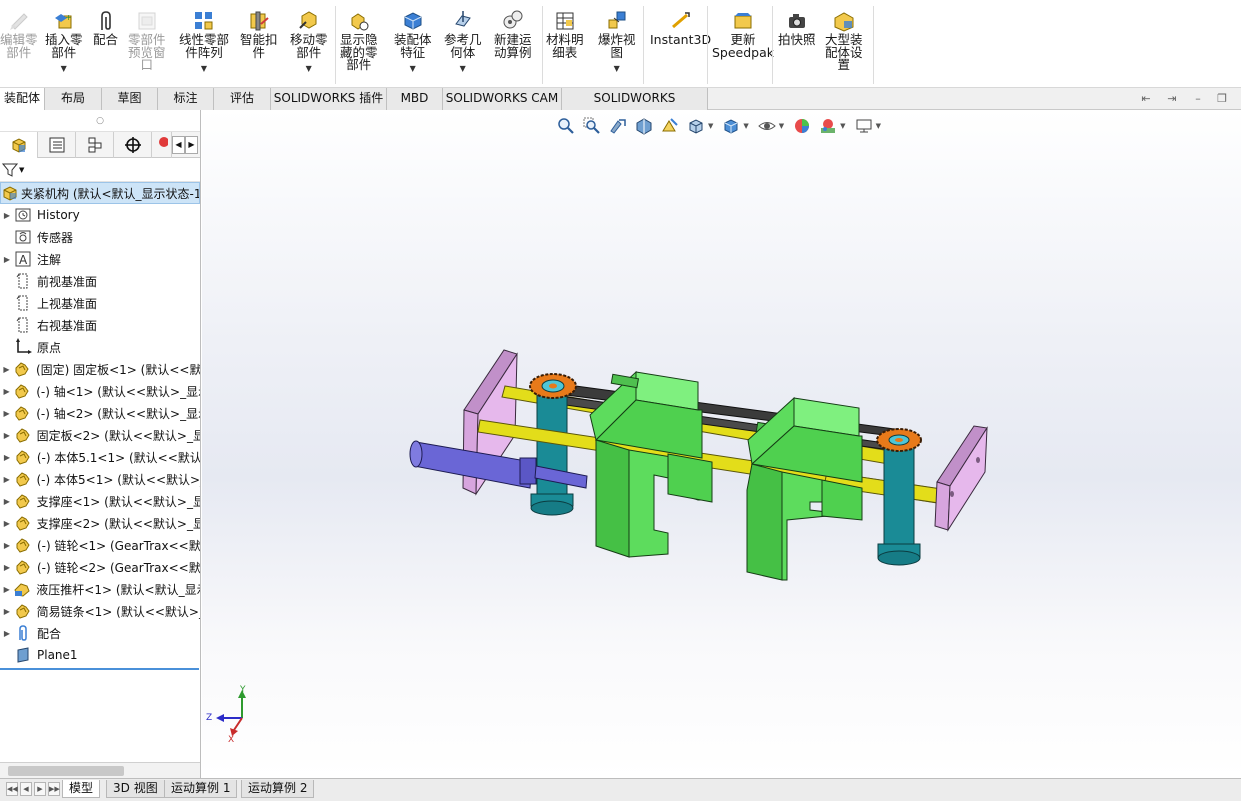 This screenshot has width=1241, height=801. I want to click on tree-item: 右视基准面, so click(100, 325).